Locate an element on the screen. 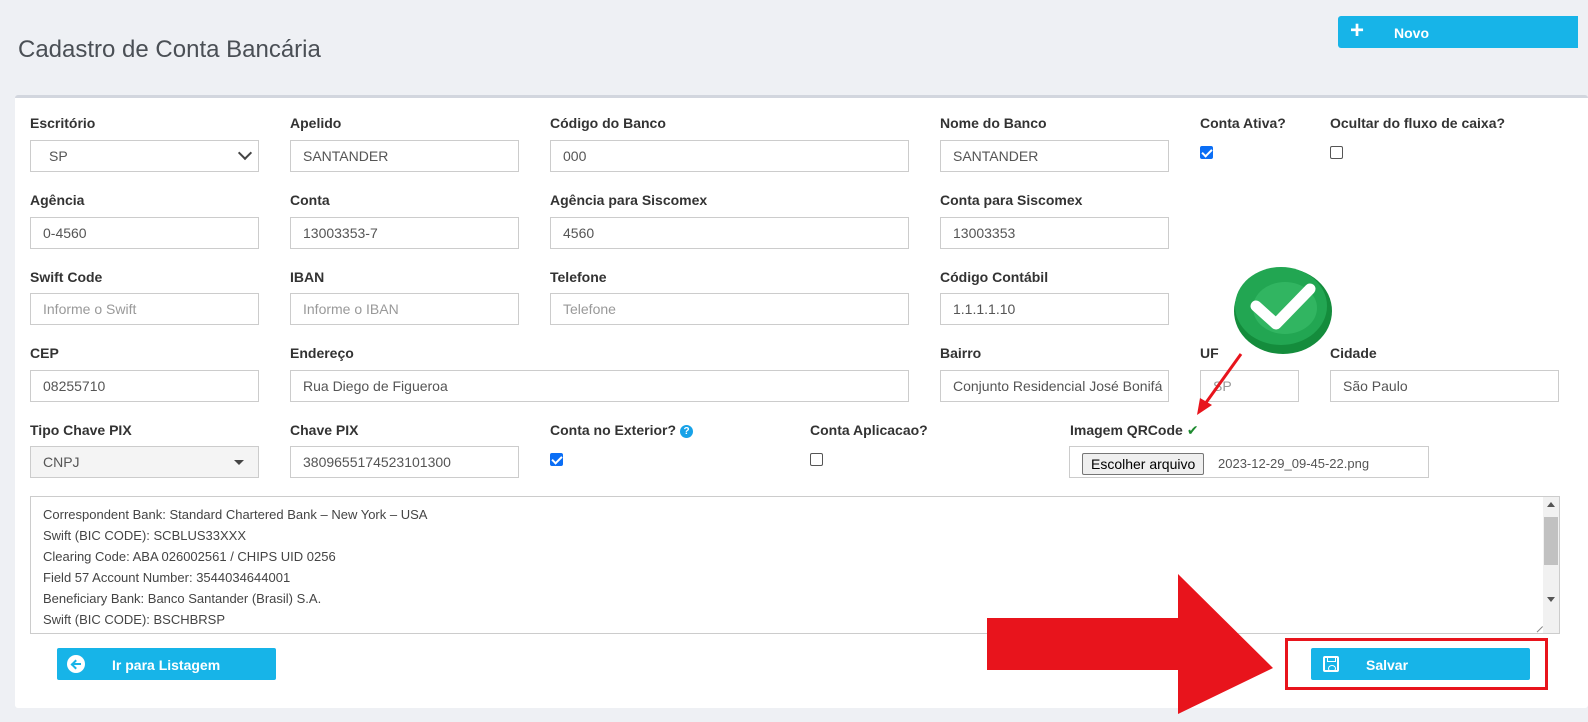  back-button-label: Ir para Listagem is located at coordinates (166, 665).